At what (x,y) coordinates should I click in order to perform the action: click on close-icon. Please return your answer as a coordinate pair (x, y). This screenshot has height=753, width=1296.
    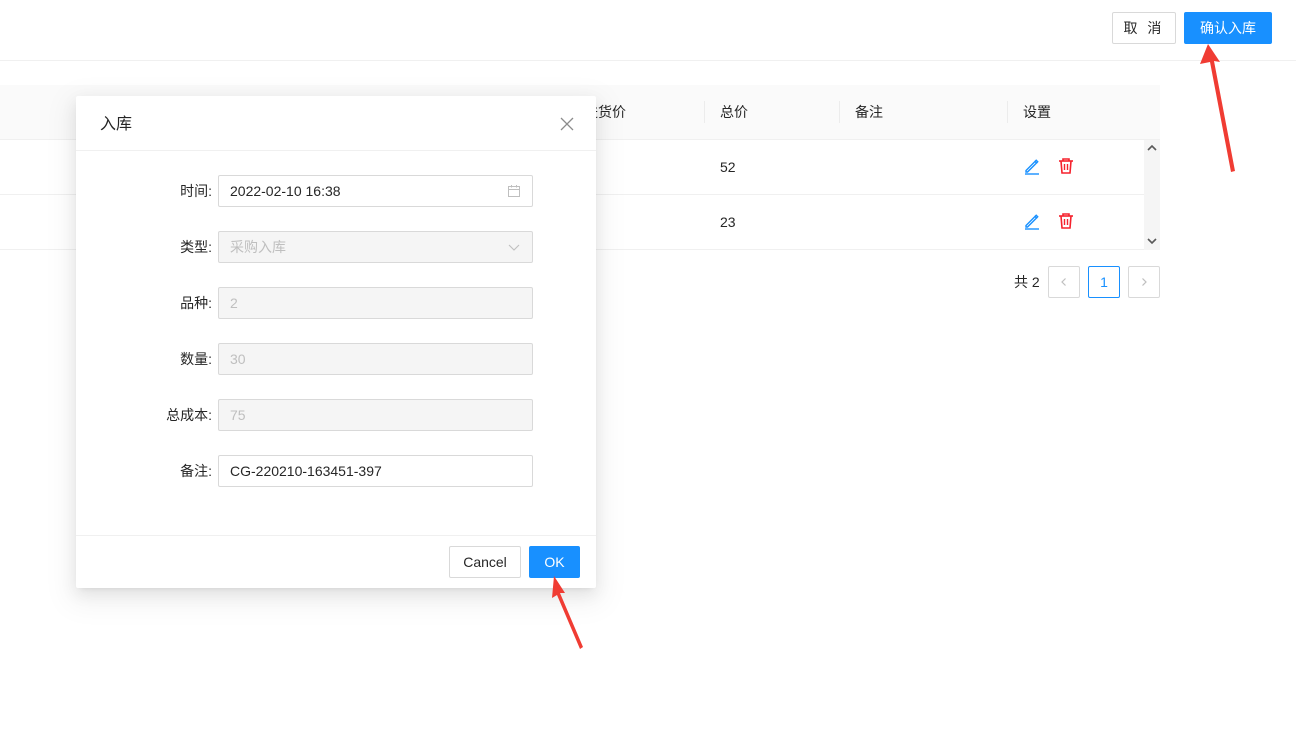
    Looking at the image, I should click on (567, 124).